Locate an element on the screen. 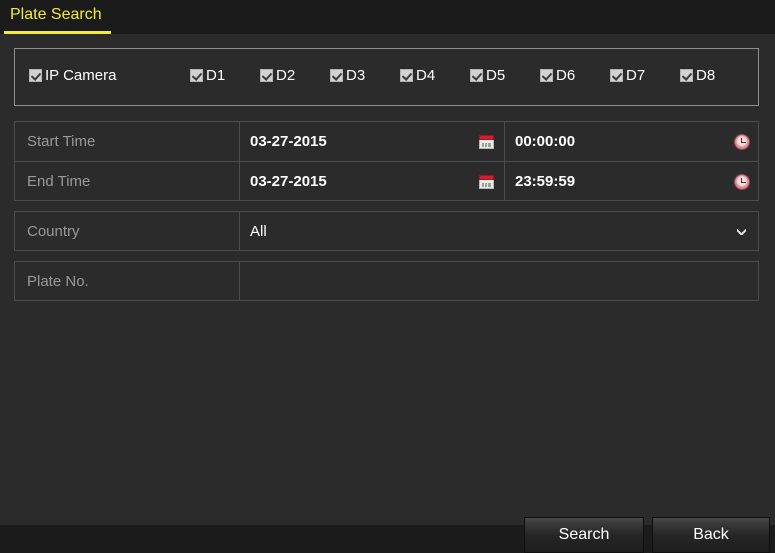 This screenshot has height=553, width=775. end-date-value: 03-27-2015 is located at coordinates (288, 181).